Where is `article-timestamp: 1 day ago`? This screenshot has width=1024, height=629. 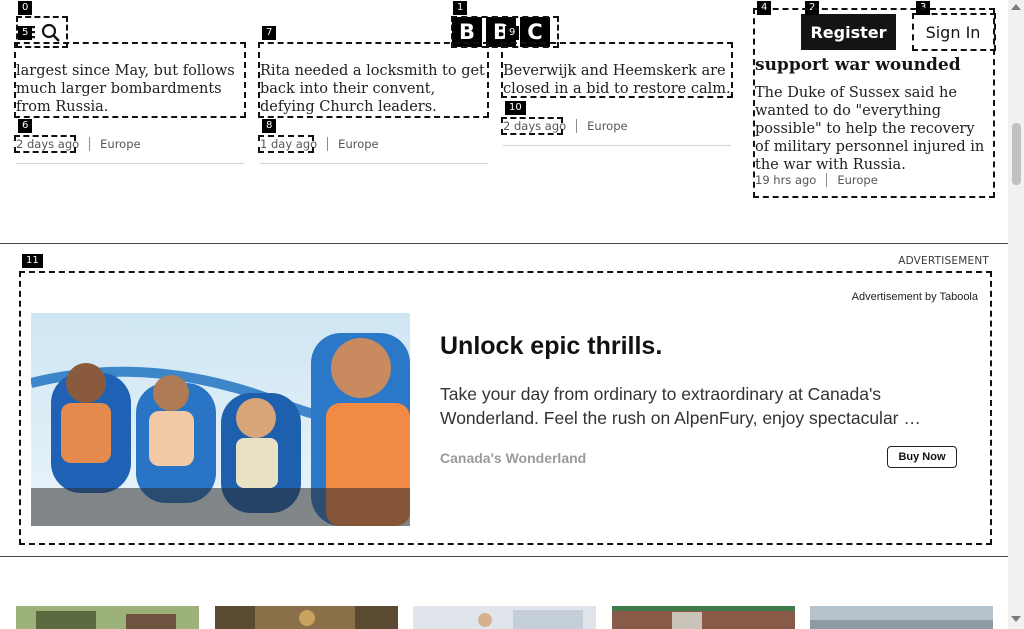
article-timestamp: 1 day ago is located at coordinates (288, 144).